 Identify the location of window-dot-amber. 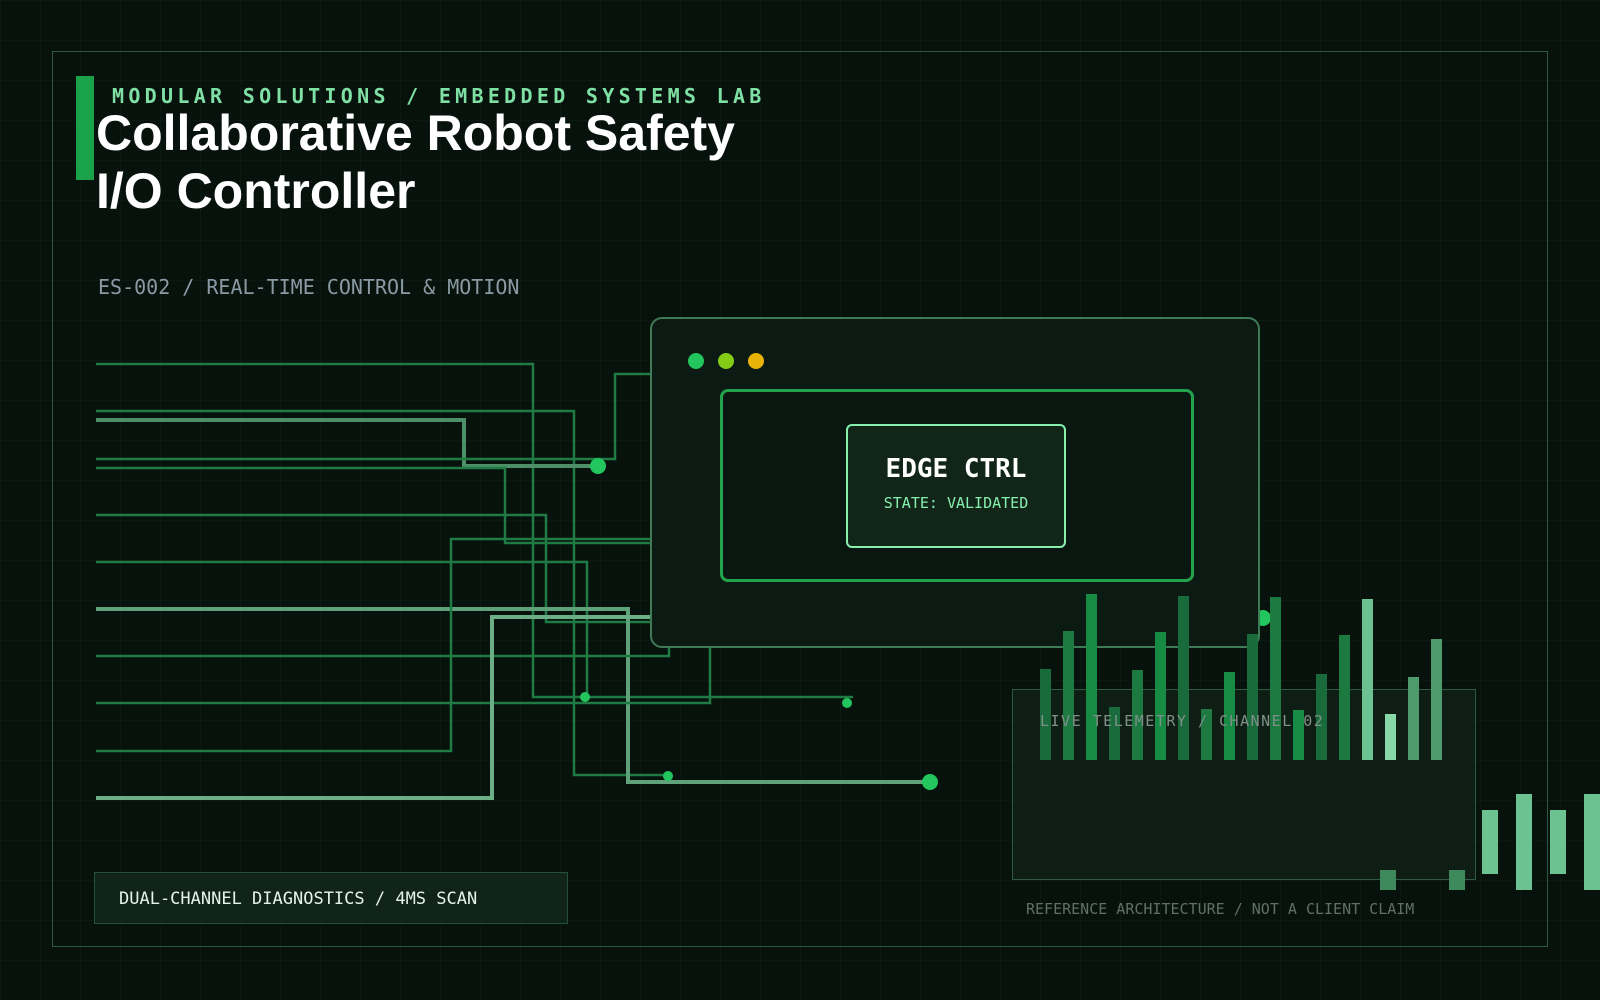
(756, 361).